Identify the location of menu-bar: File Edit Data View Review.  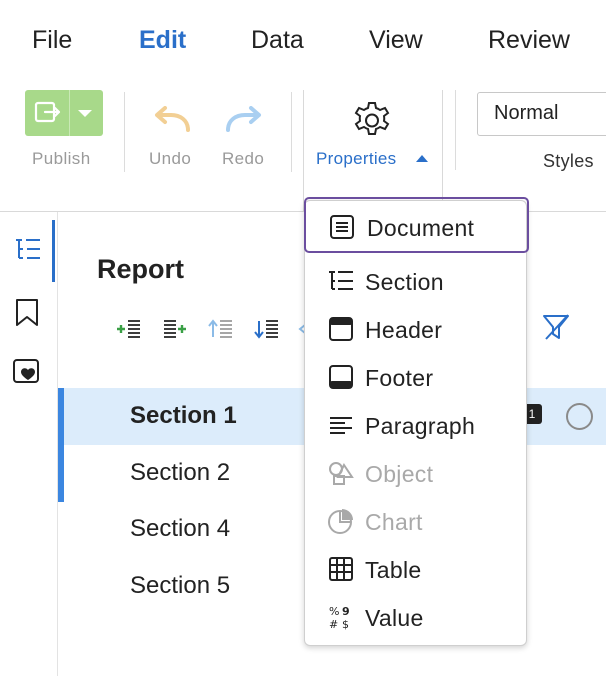
(303, 40).